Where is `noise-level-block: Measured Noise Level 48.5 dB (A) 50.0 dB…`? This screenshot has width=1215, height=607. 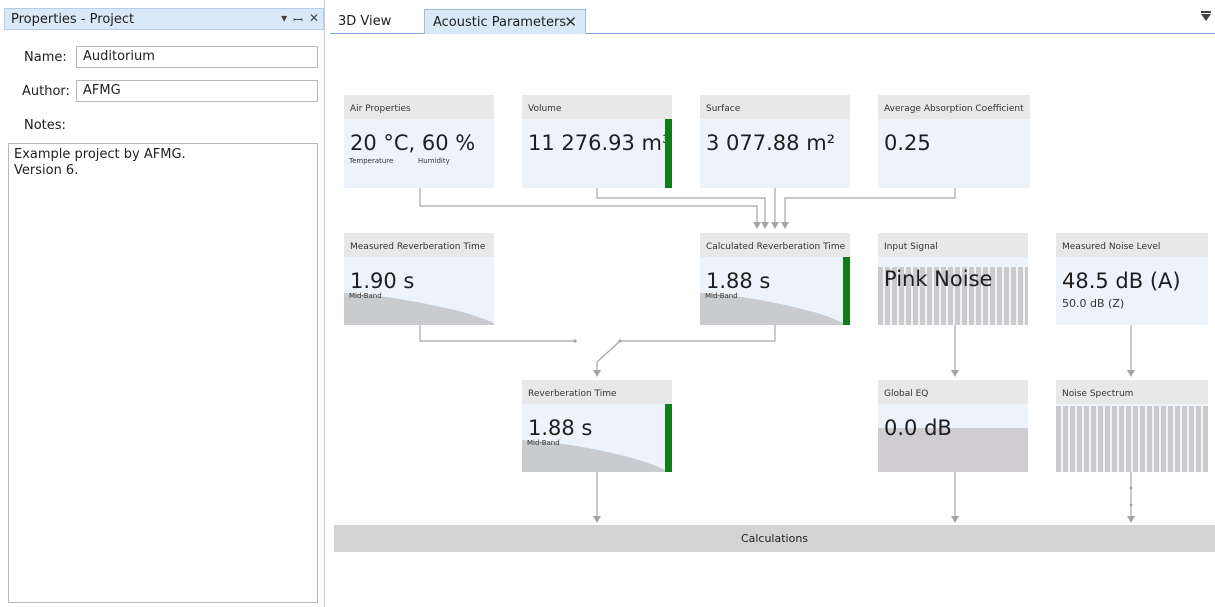
noise-level-block: Measured Noise Level 48.5 dB (A) 50.0 dB… is located at coordinates (1132, 279).